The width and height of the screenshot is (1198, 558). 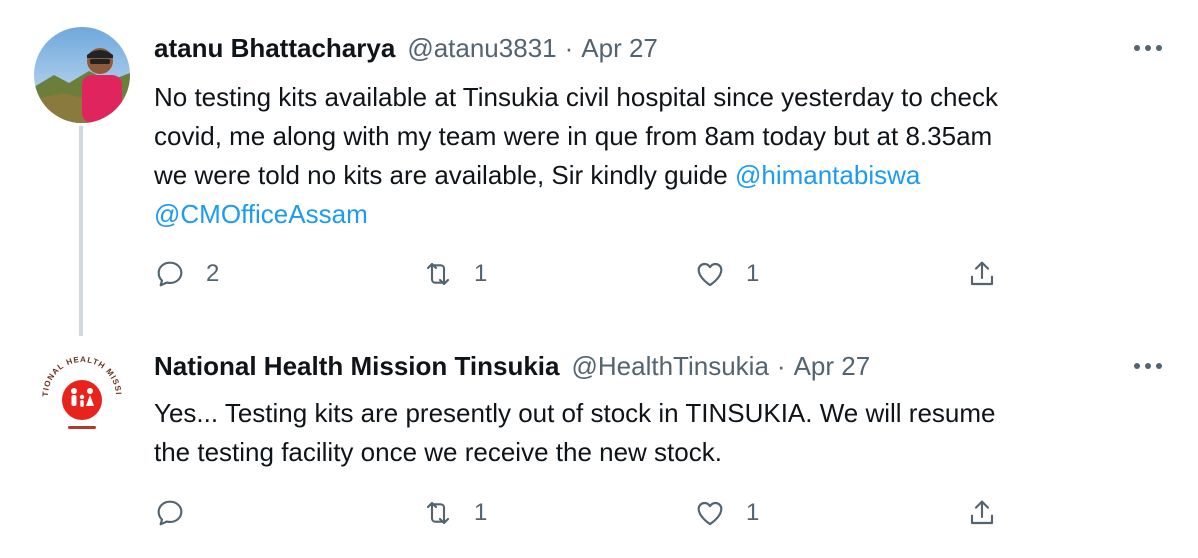 What do you see at coordinates (81, 231) in the screenshot?
I see `thread-line` at bounding box center [81, 231].